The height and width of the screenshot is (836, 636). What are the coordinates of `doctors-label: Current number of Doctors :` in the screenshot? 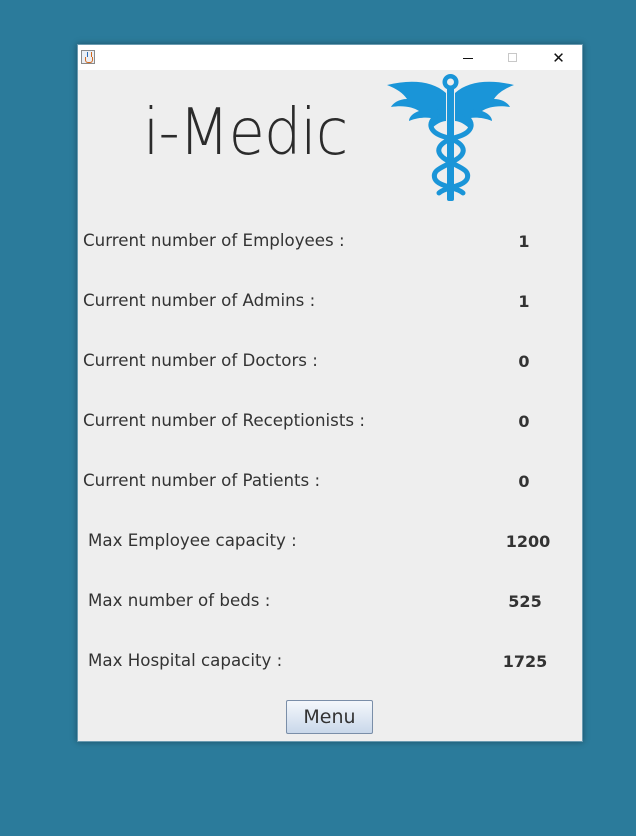 It's located at (200, 361).